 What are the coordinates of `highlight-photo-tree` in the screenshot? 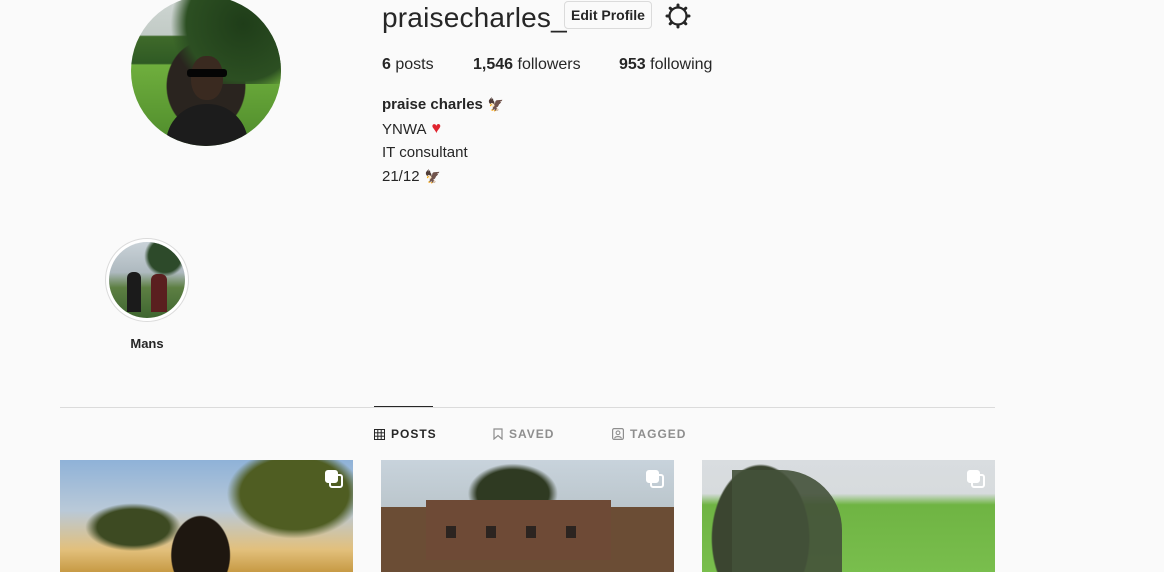 It's located at (164, 259).